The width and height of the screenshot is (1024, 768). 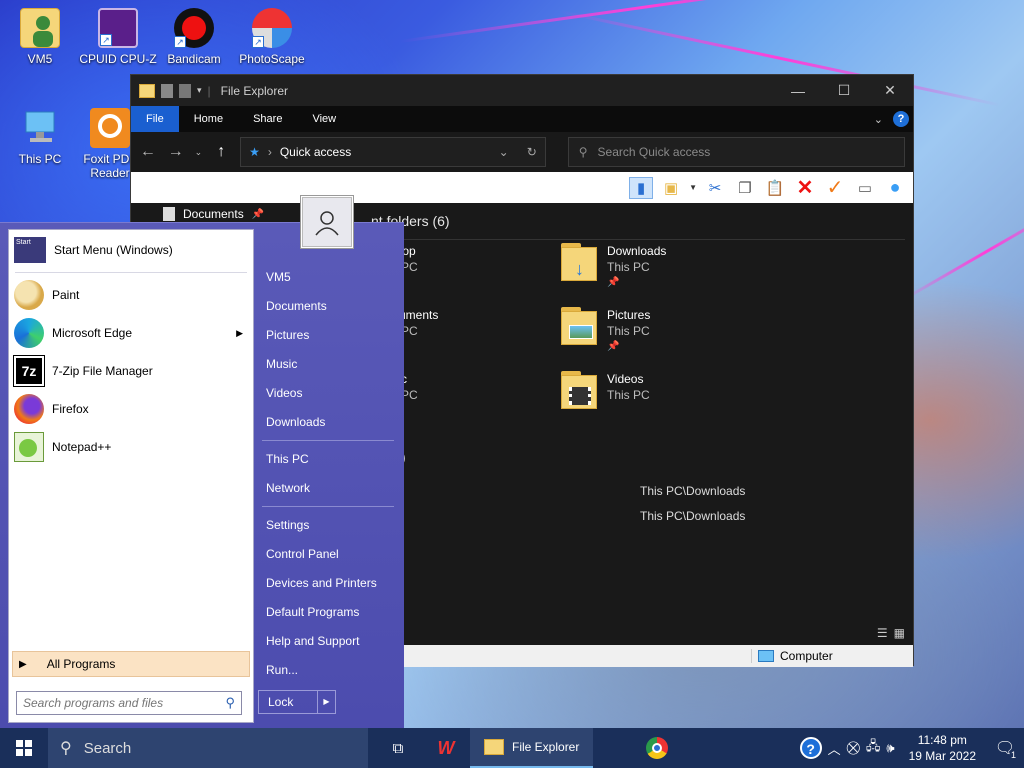 What do you see at coordinates (66, 295) in the screenshot?
I see `program-label: Paint` at bounding box center [66, 295].